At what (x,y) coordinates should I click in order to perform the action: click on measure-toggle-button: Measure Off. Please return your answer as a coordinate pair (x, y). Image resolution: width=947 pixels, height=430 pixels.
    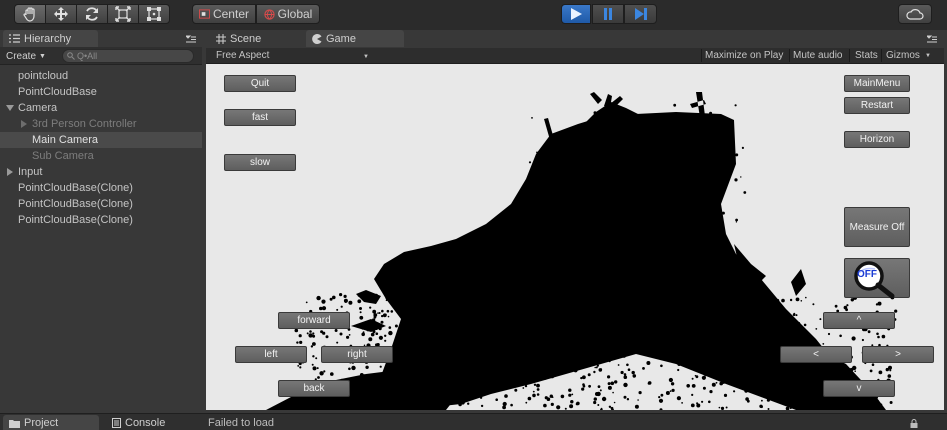
    Looking at the image, I should click on (877, 227).